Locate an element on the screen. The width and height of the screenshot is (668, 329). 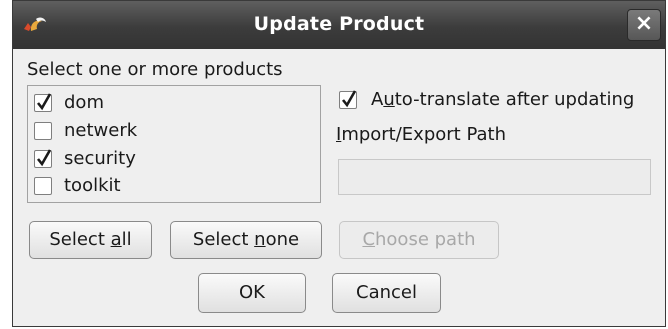
product-label: netwerk is located at coordinates (101, 130).